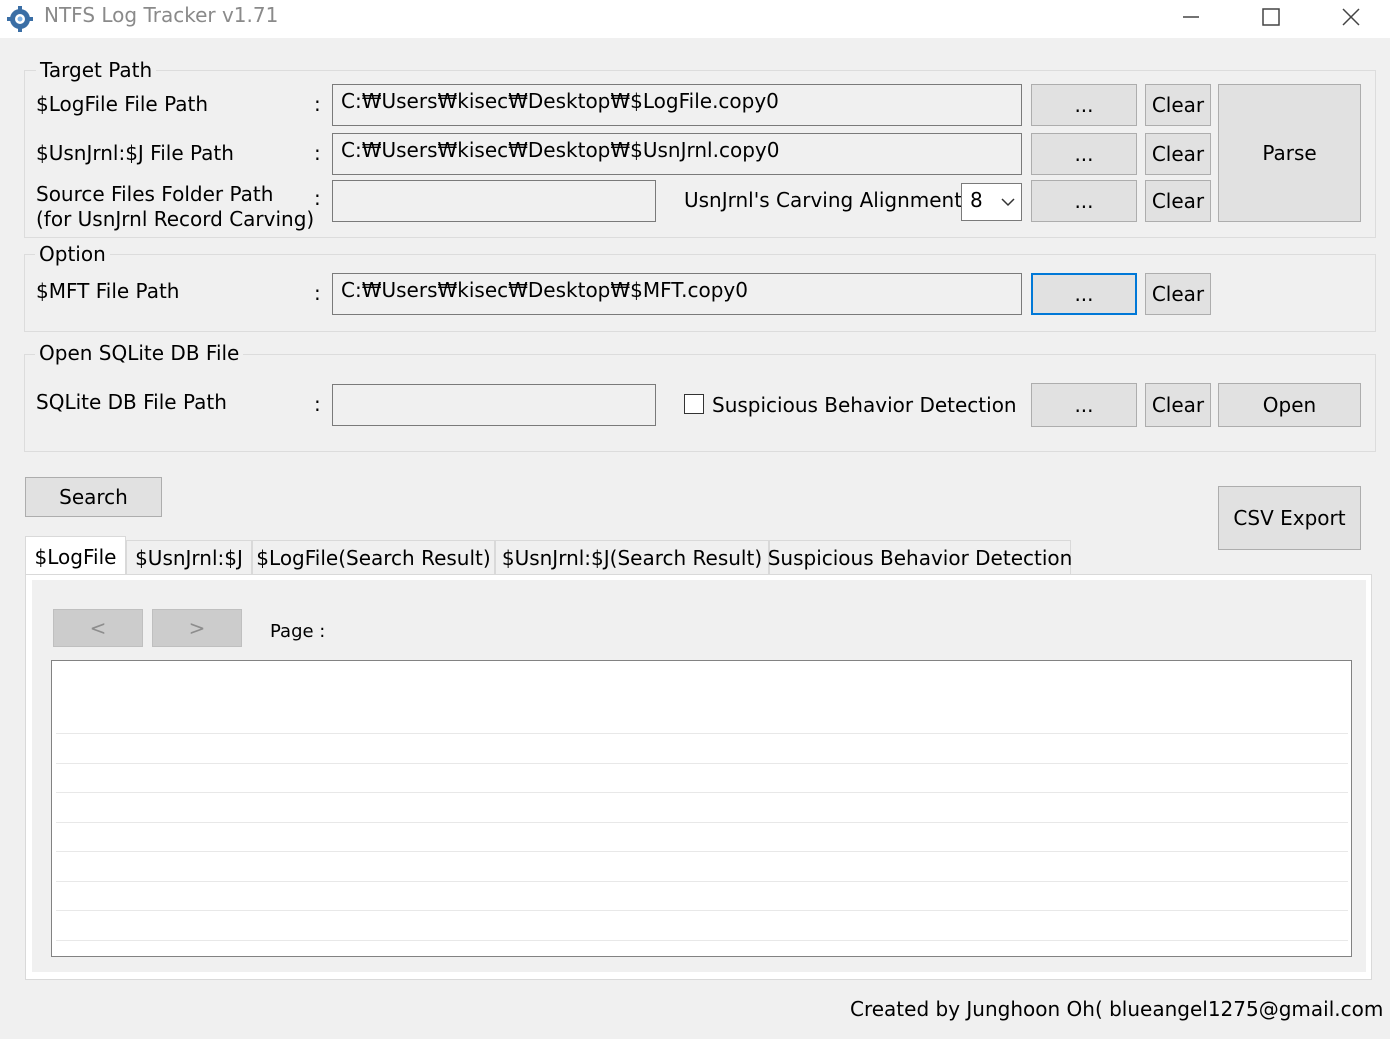  What do you see at coordinates (197, 628) in the screenshot?
I see `next-page-button: >` at bounding box center [197, 628].